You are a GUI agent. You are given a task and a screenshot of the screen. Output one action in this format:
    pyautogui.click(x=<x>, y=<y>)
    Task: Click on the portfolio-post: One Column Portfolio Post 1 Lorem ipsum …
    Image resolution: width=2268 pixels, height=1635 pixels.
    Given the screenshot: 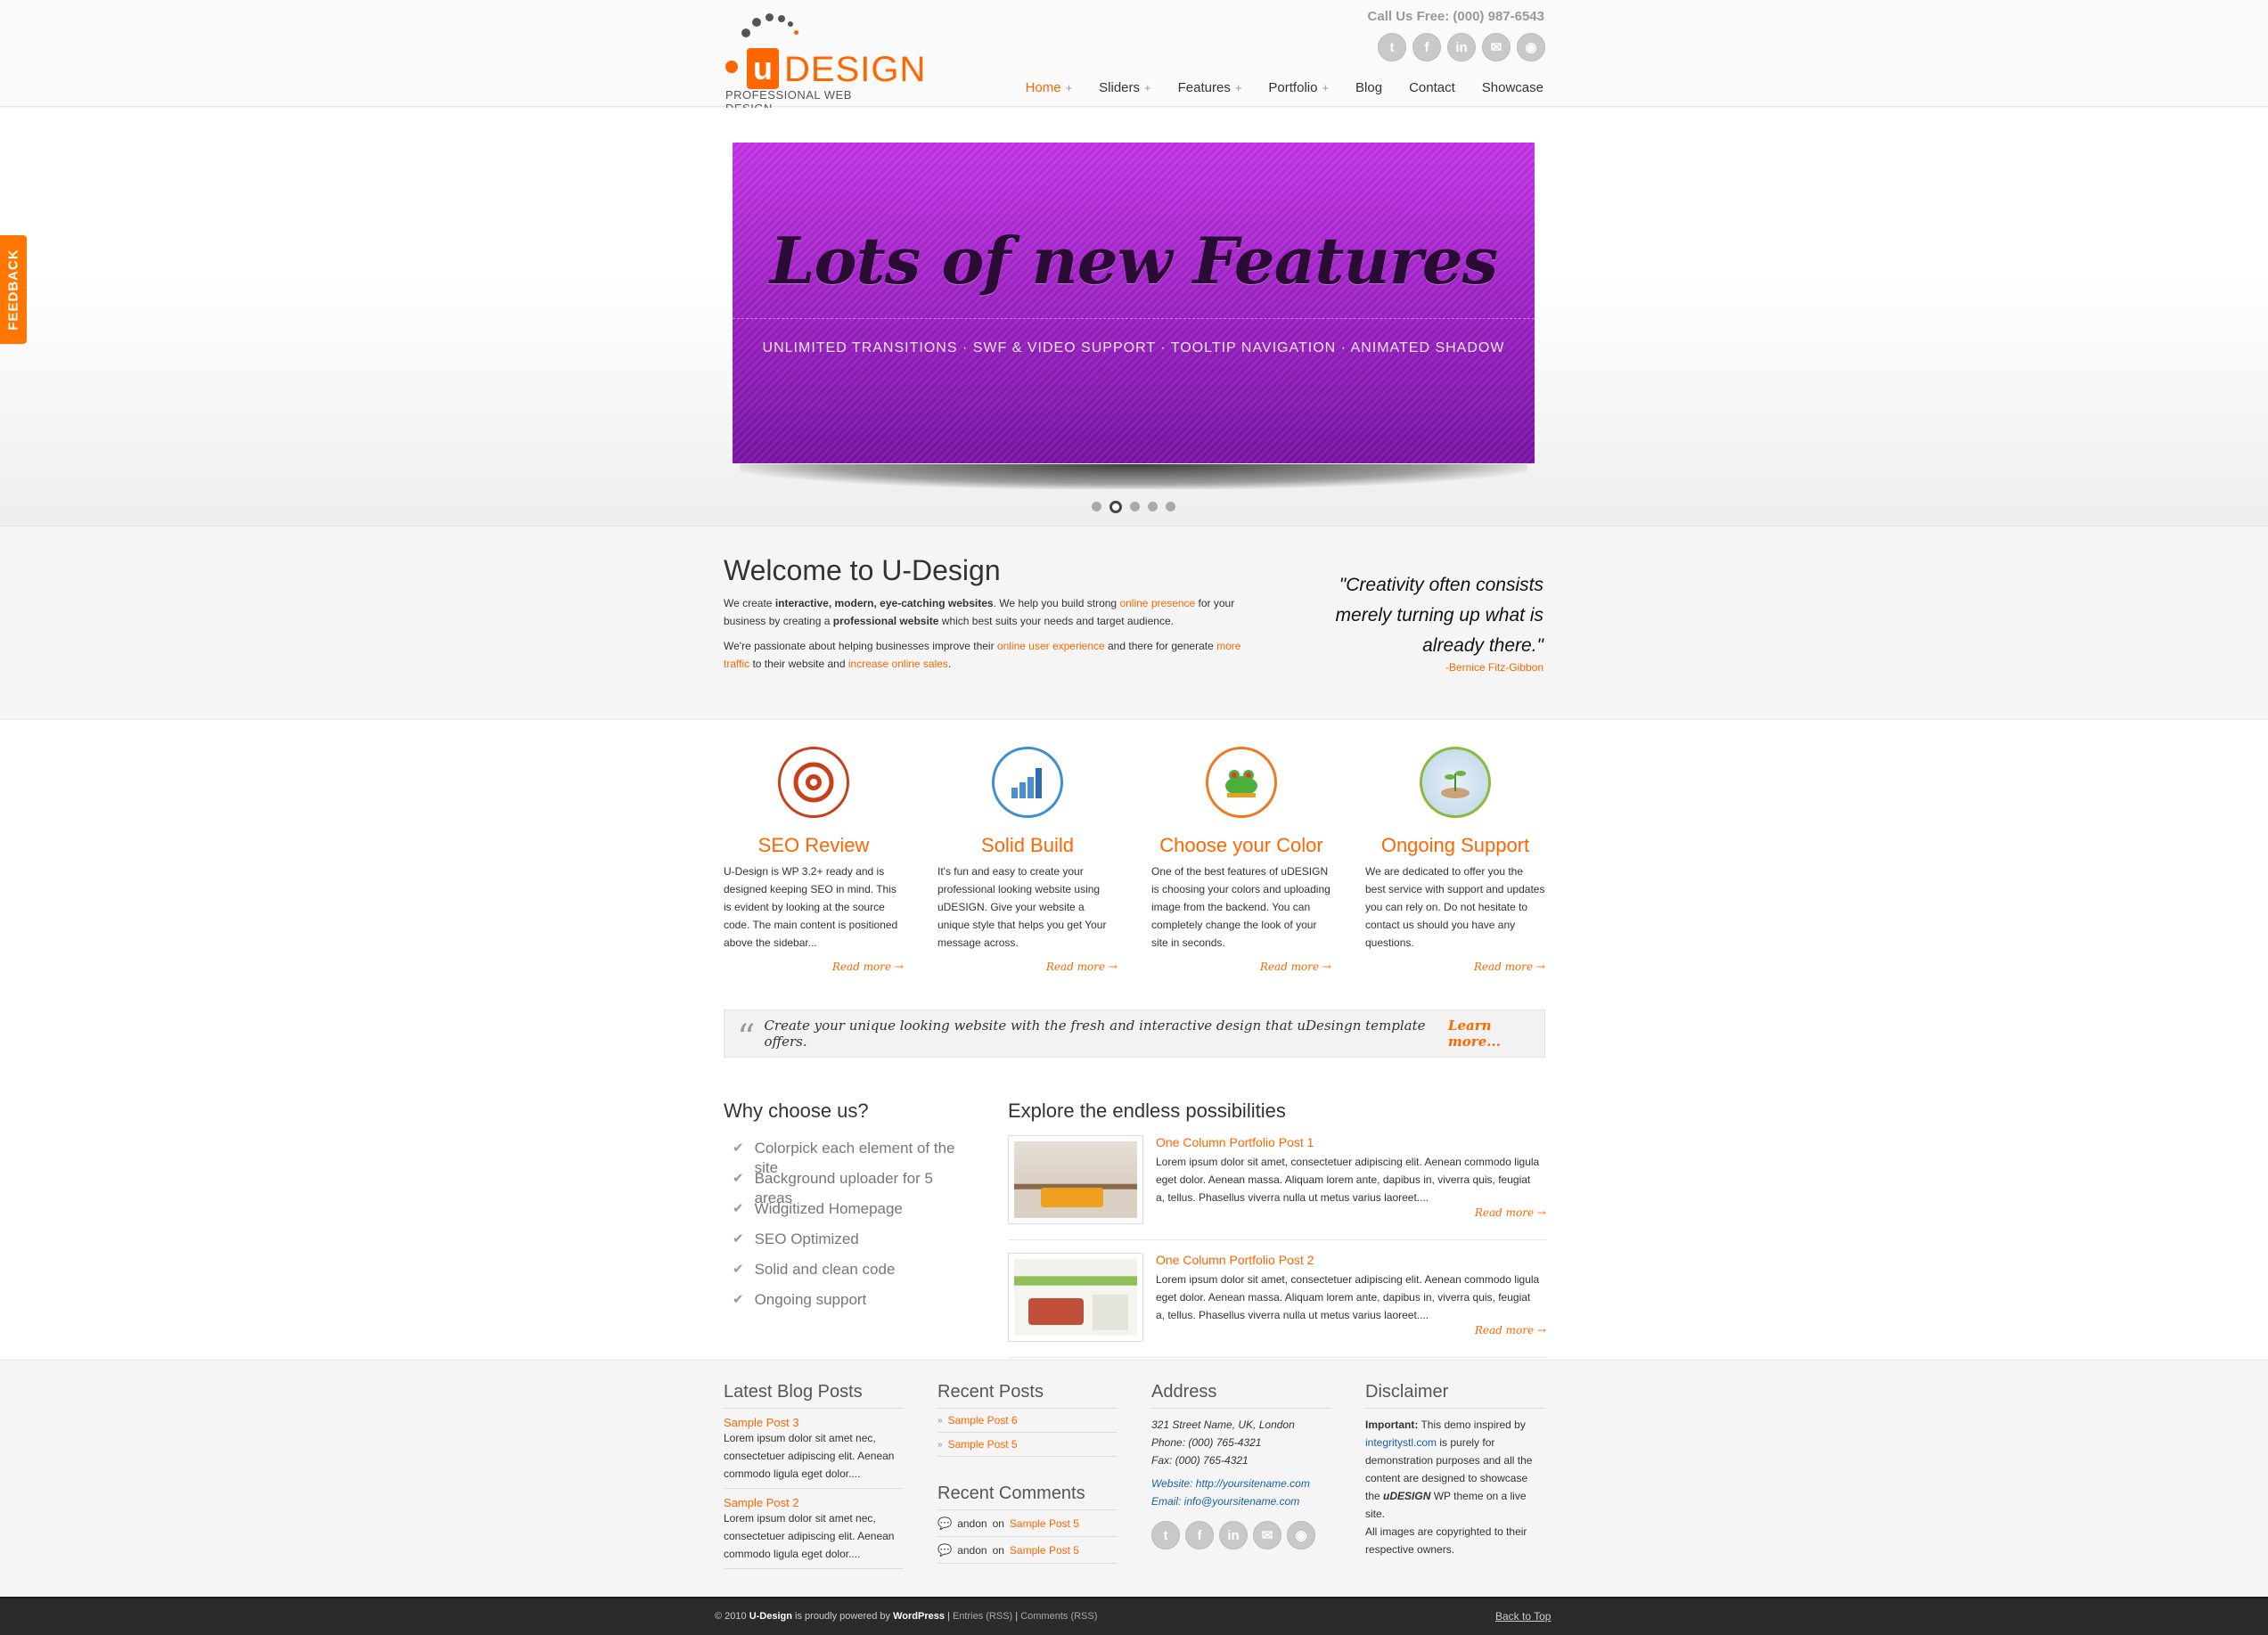 What is the action you would take?
    pyautogui.click(x=1277, y=1187)
    